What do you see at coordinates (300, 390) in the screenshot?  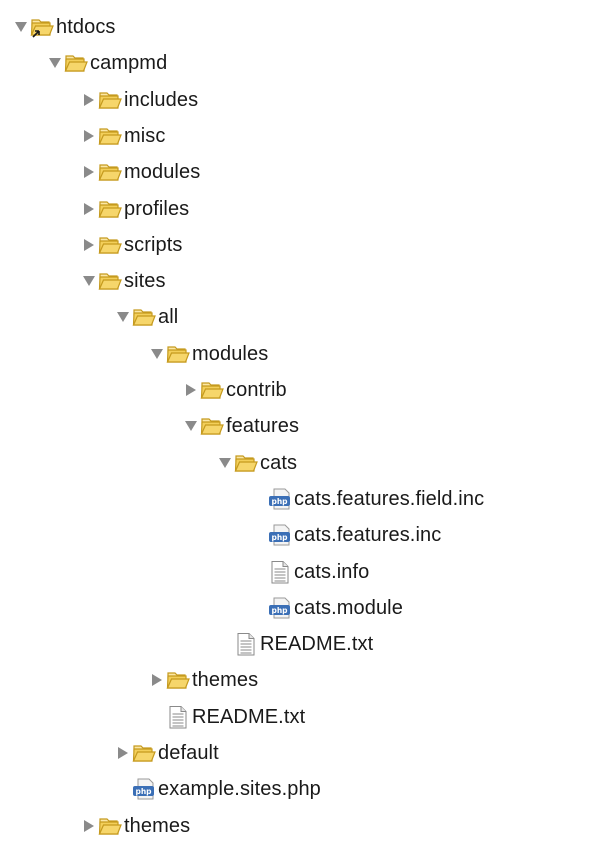 I see `tree-folder-row: contrib` at bounding box center [300, 390].